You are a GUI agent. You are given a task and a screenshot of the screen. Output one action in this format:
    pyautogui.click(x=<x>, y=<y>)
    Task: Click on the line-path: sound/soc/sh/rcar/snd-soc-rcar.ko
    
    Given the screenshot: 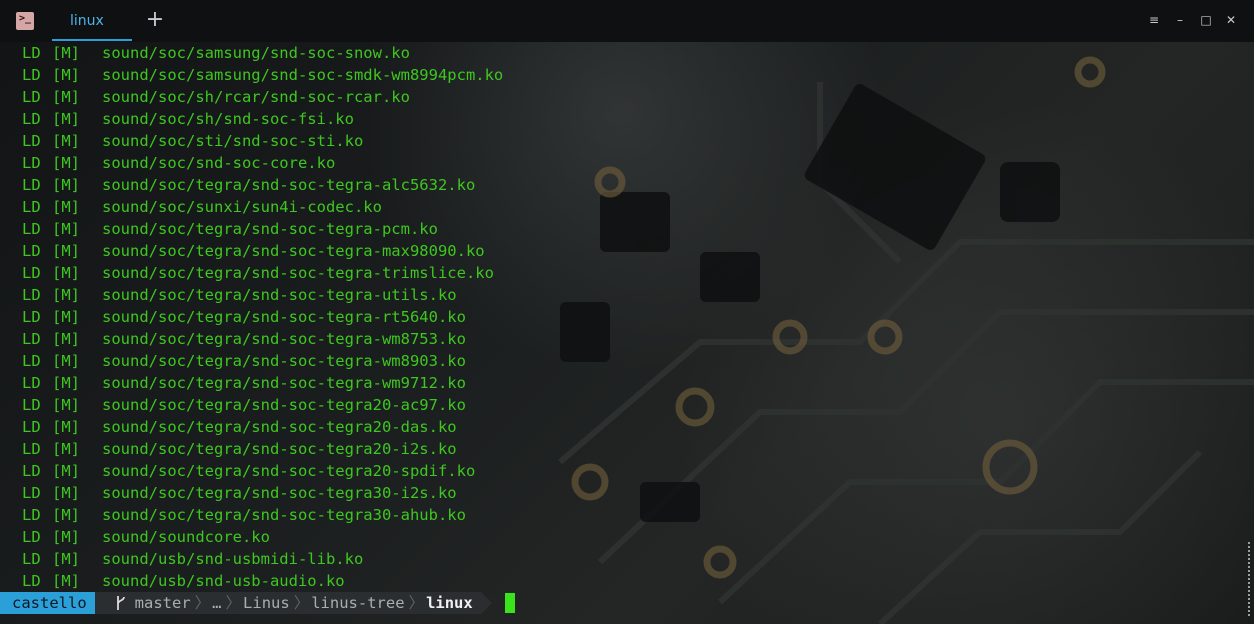 What is the action you would take?
    pyautogui.click(x=256, y=97)
    